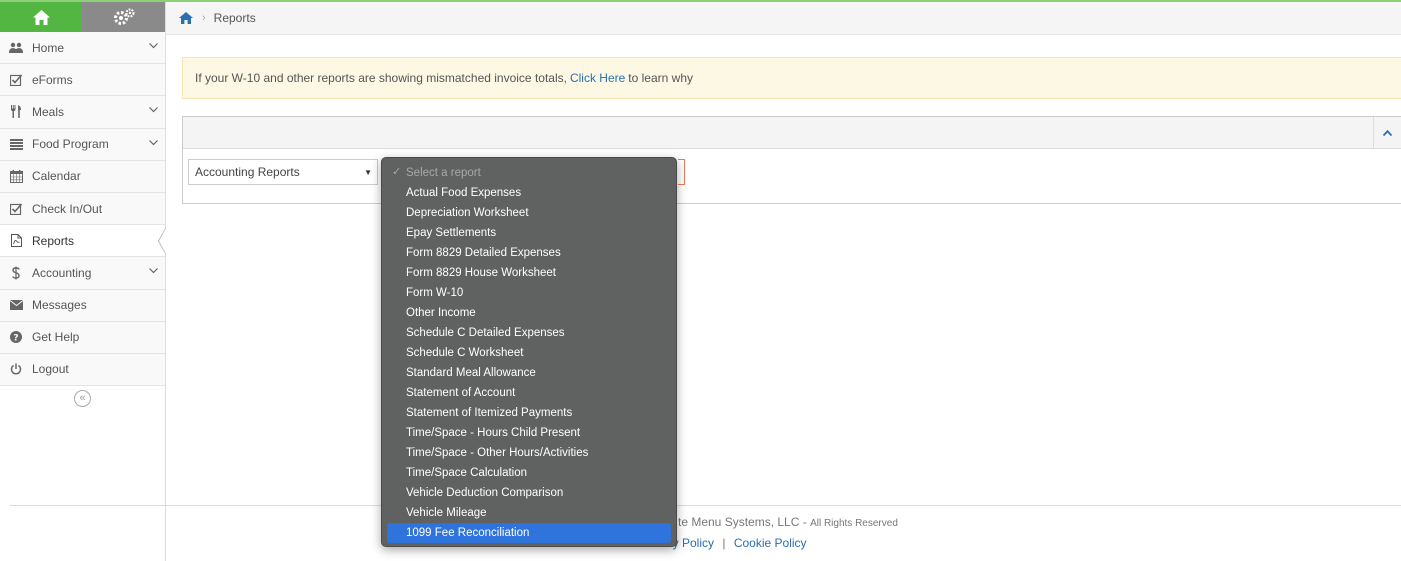 The image size is (1401, 561). What do you see at coordinates (770, 543) in the screenshot?
I see `cookie-policy-link: Cookie Policy` at bounding box center [770, 543].